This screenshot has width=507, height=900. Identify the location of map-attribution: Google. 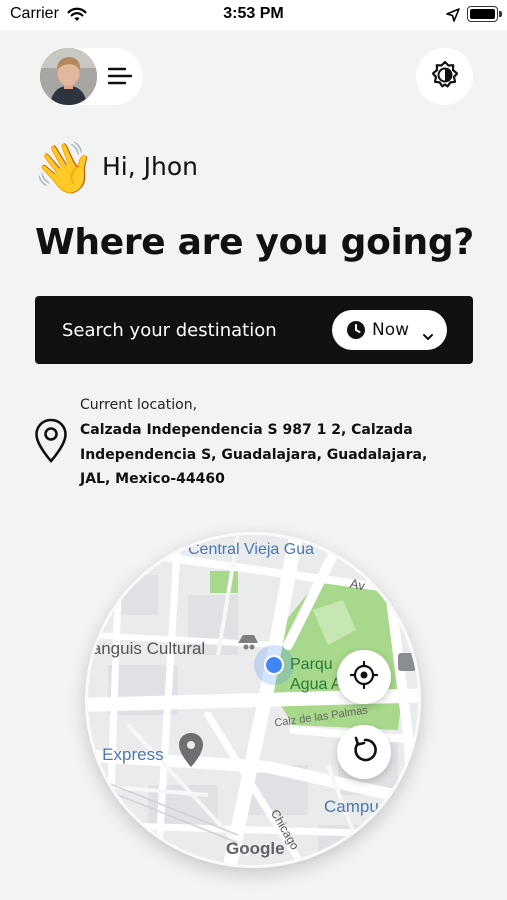
(255, 848).